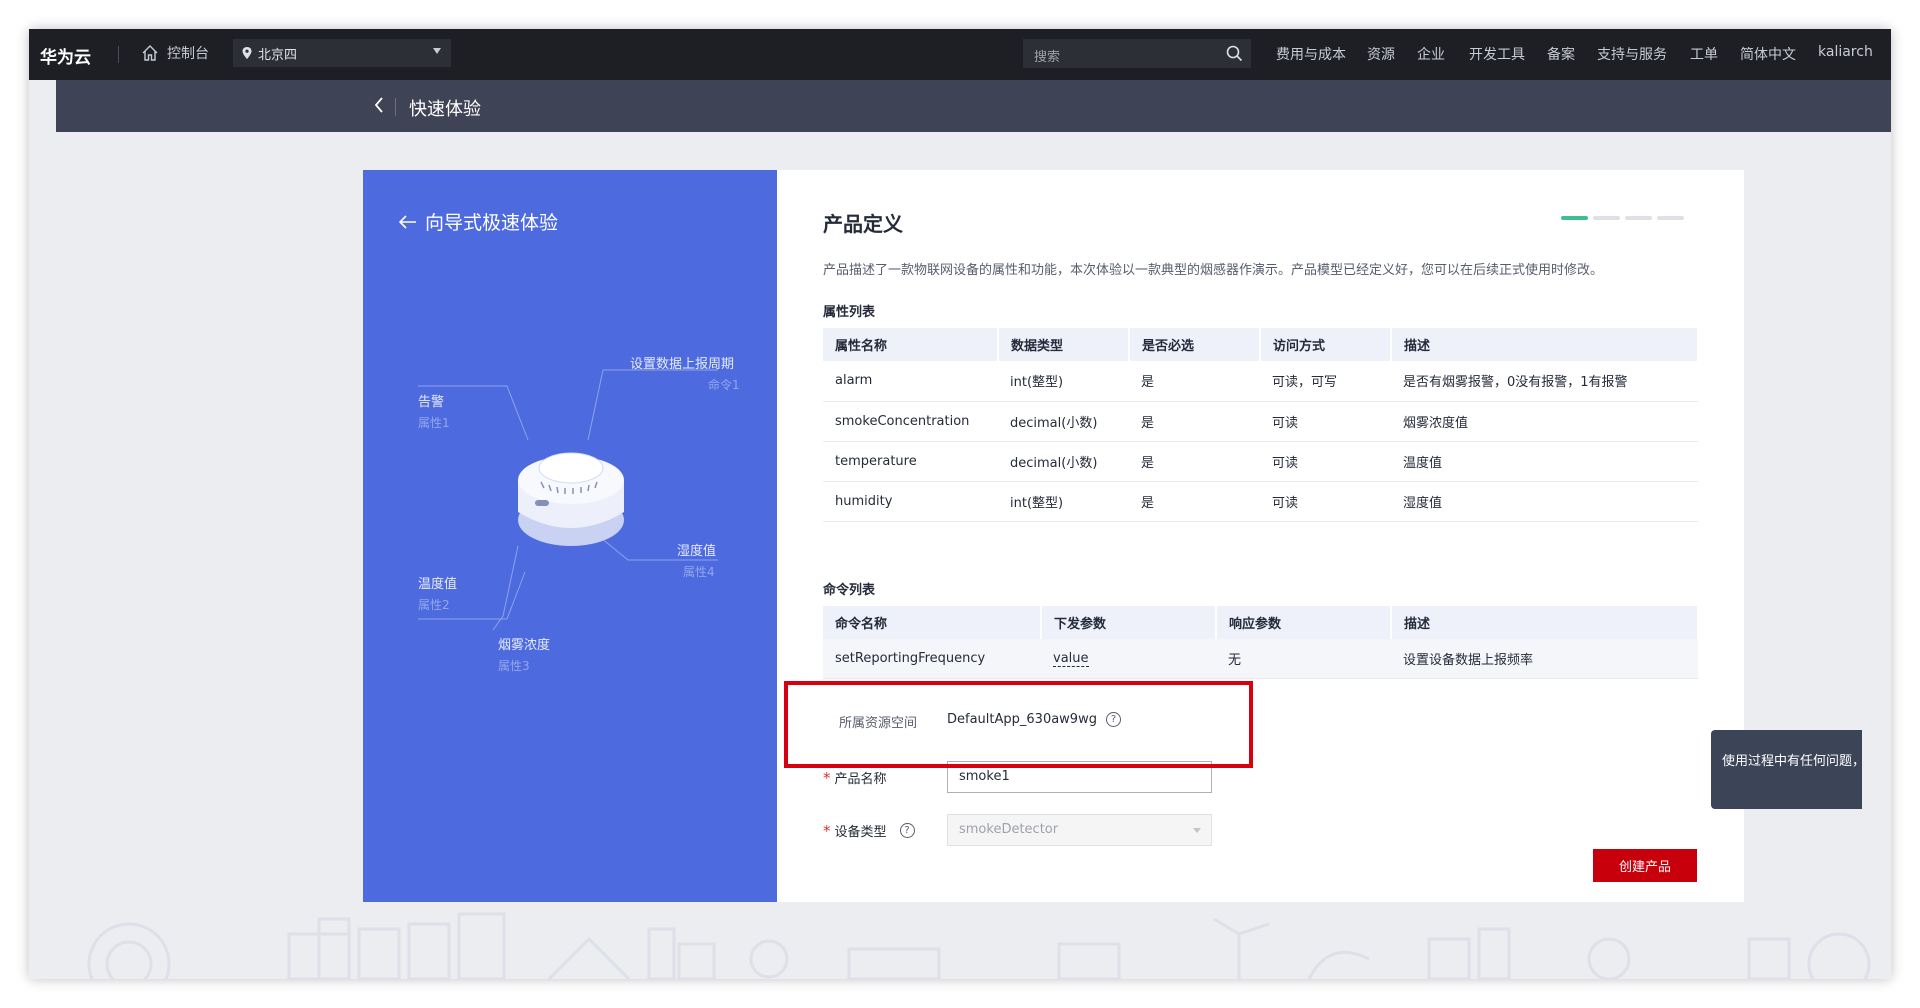  I want to click on col-resp-params: 响应参数, so click(1304, 622).